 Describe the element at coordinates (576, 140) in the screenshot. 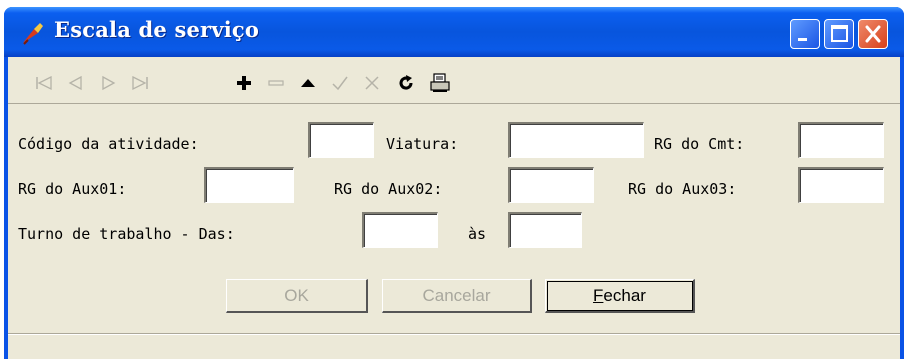

I see `viatura-input` at that location.